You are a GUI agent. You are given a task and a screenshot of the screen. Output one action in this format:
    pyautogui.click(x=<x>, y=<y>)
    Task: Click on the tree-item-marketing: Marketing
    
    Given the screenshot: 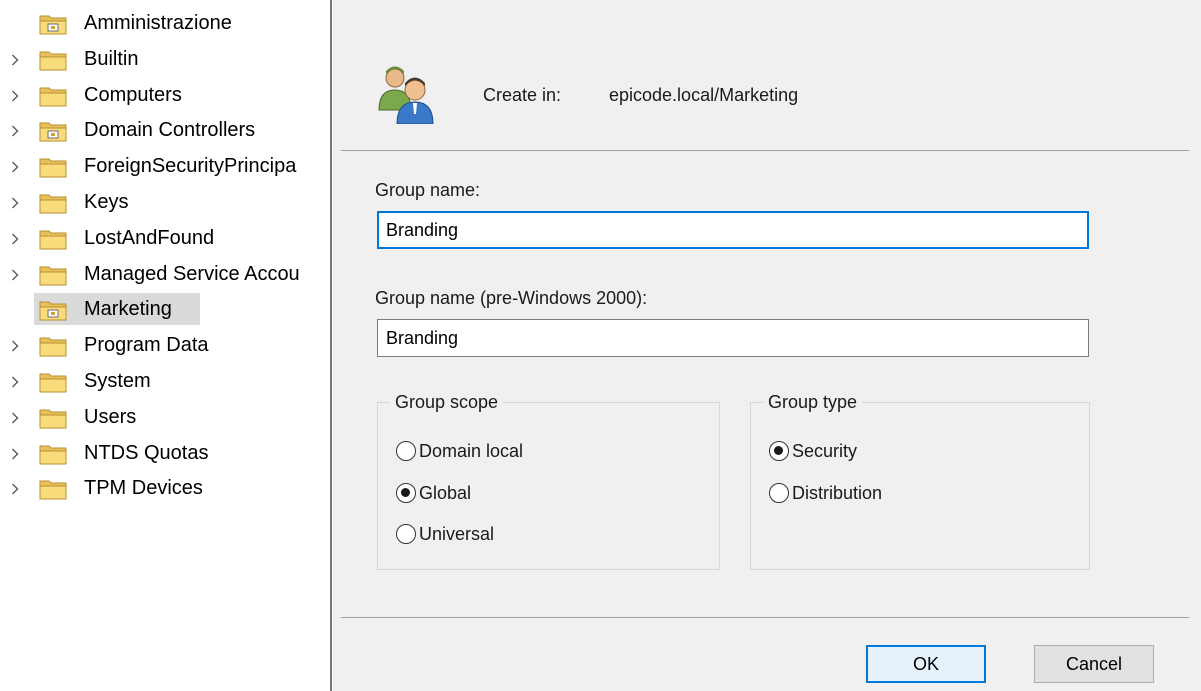 What is the action you would take?
    pyautogui.click(x=165, y=309)
    